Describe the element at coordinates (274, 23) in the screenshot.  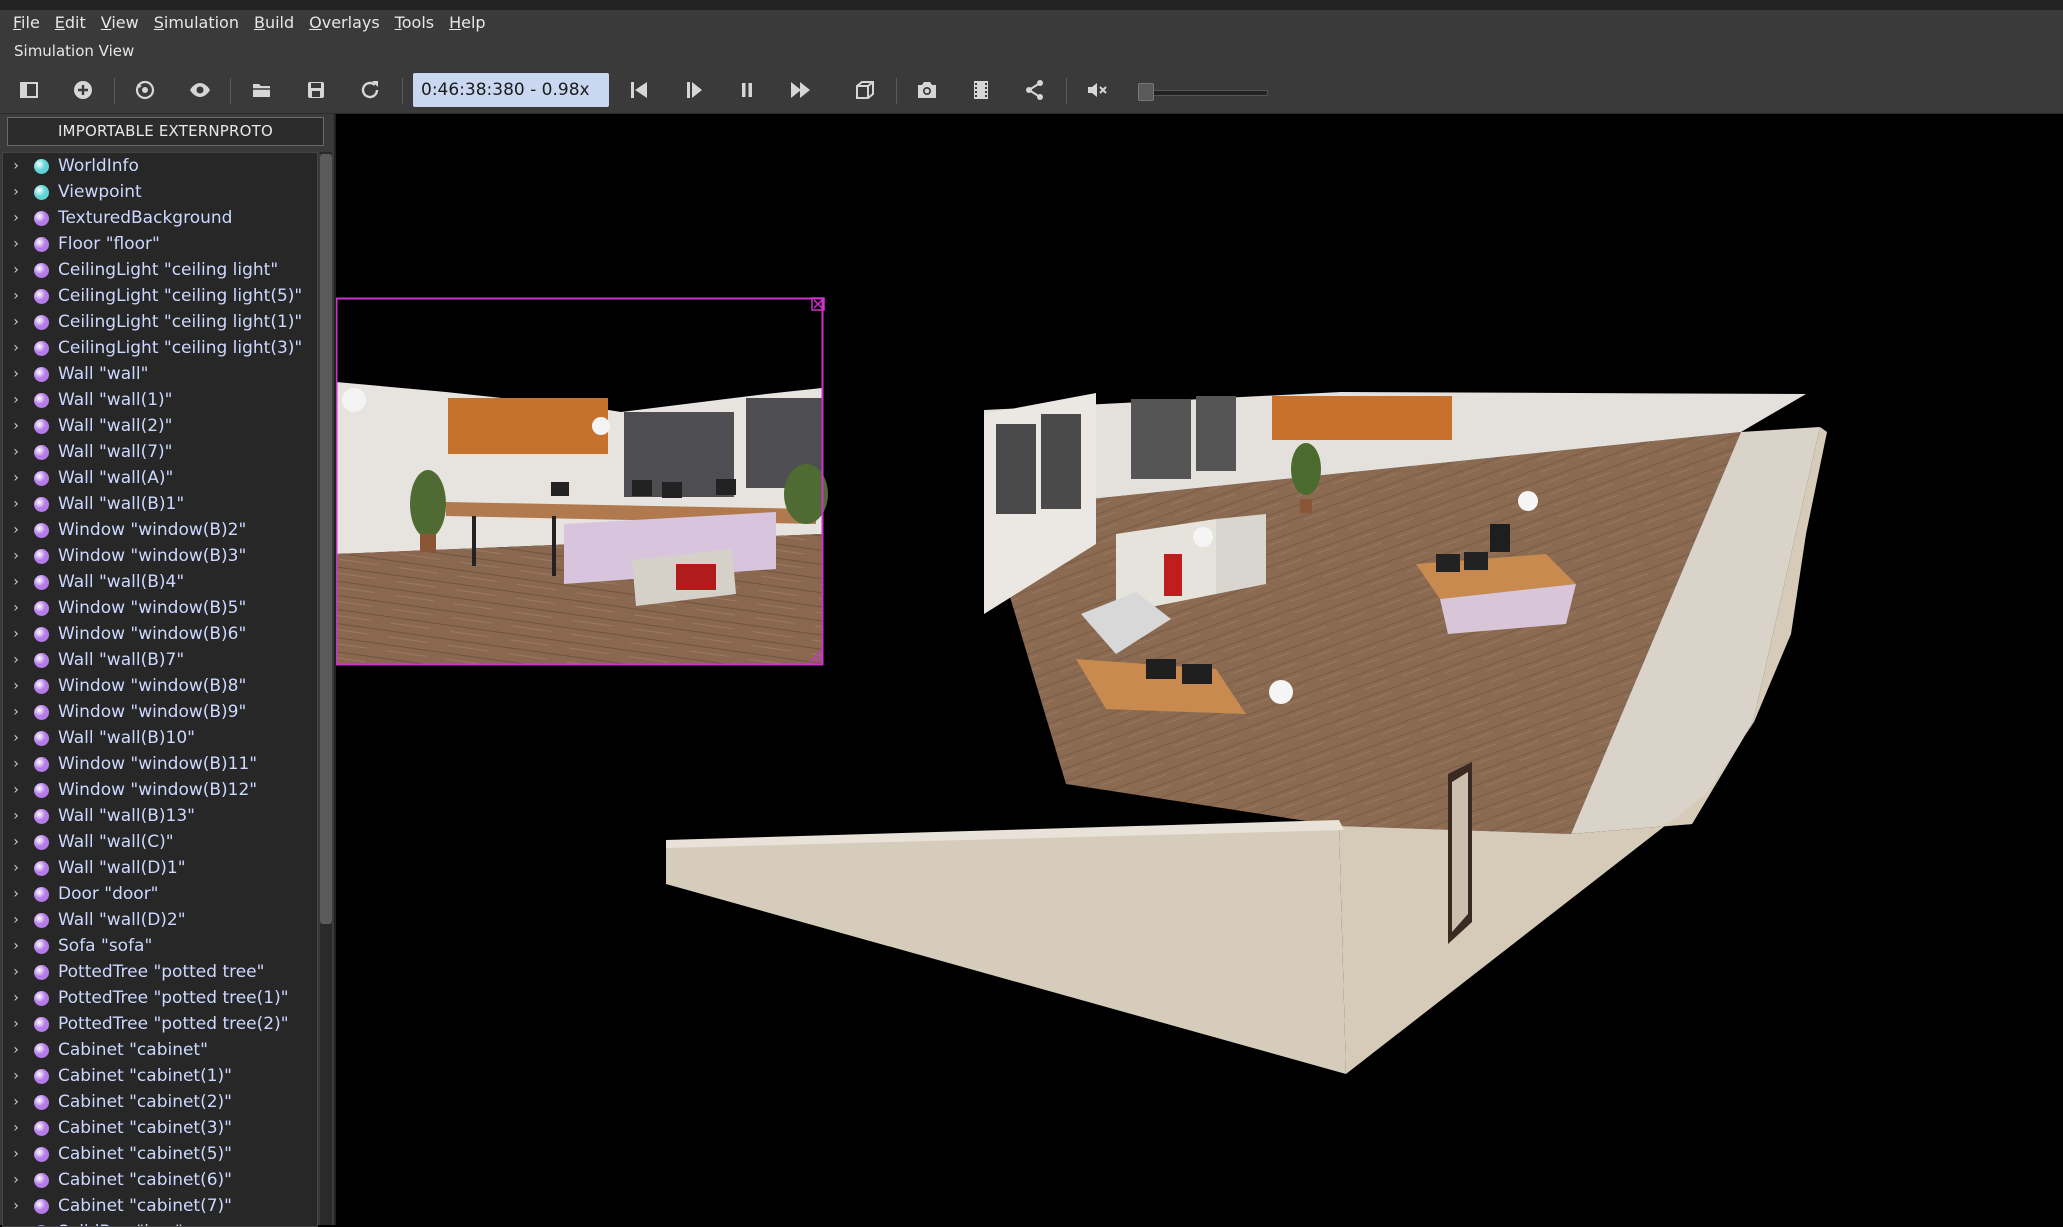
I see `menu-item: Build` at that location.